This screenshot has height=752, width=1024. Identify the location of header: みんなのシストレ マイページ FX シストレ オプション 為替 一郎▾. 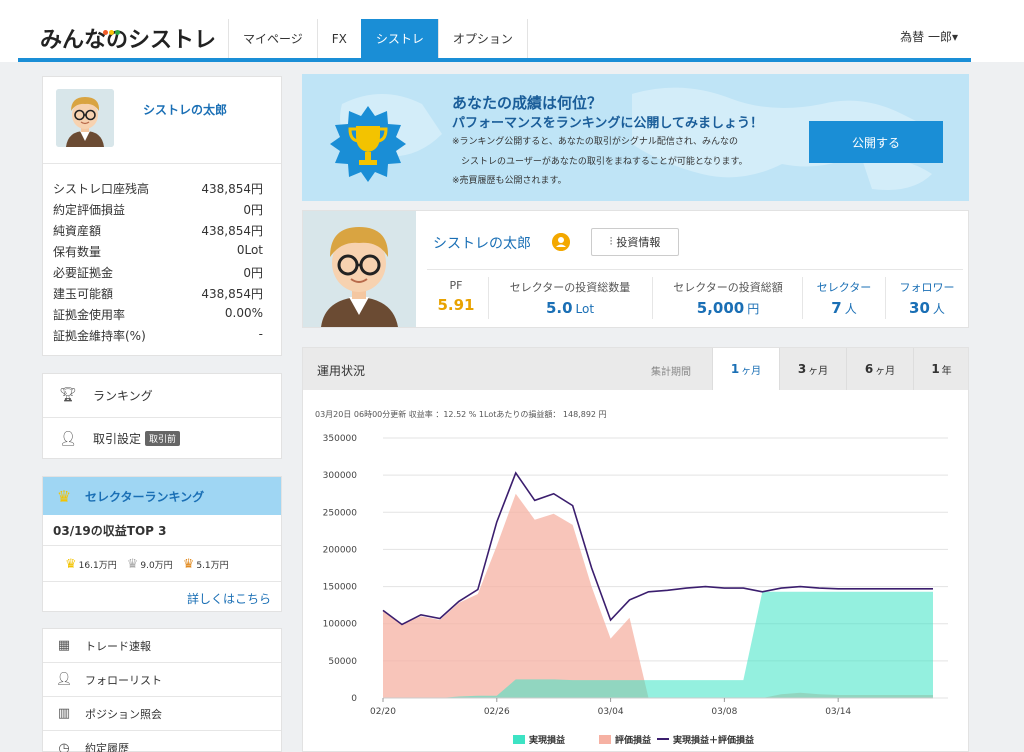
(512, 31).